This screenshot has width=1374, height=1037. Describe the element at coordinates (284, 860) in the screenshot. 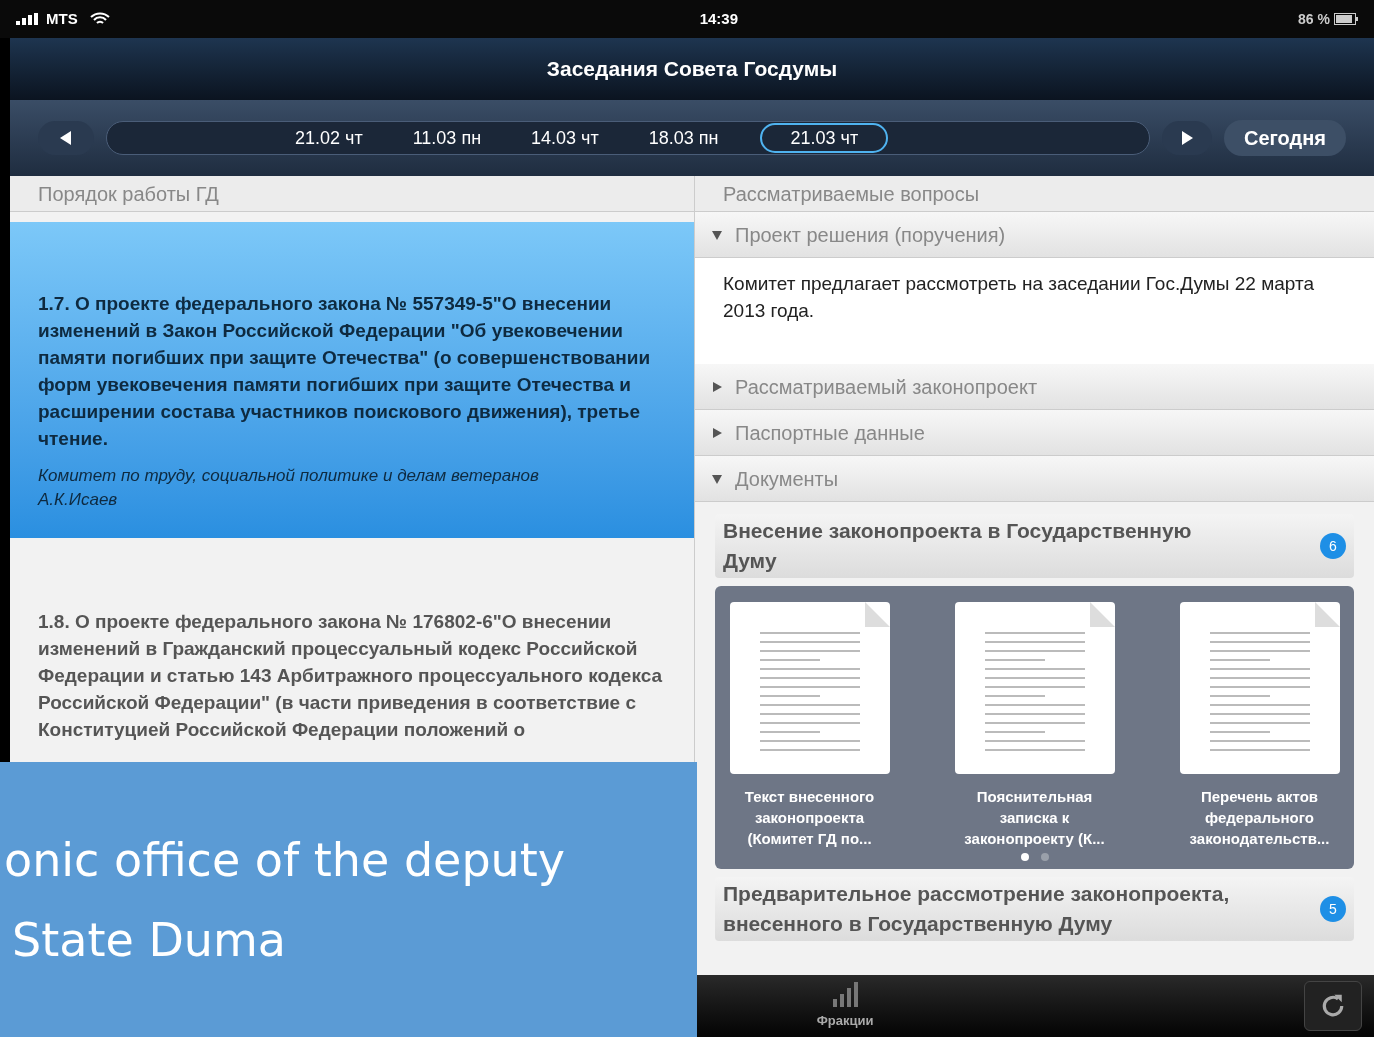

I see `caption-text: onic office of the deputy` at that location.